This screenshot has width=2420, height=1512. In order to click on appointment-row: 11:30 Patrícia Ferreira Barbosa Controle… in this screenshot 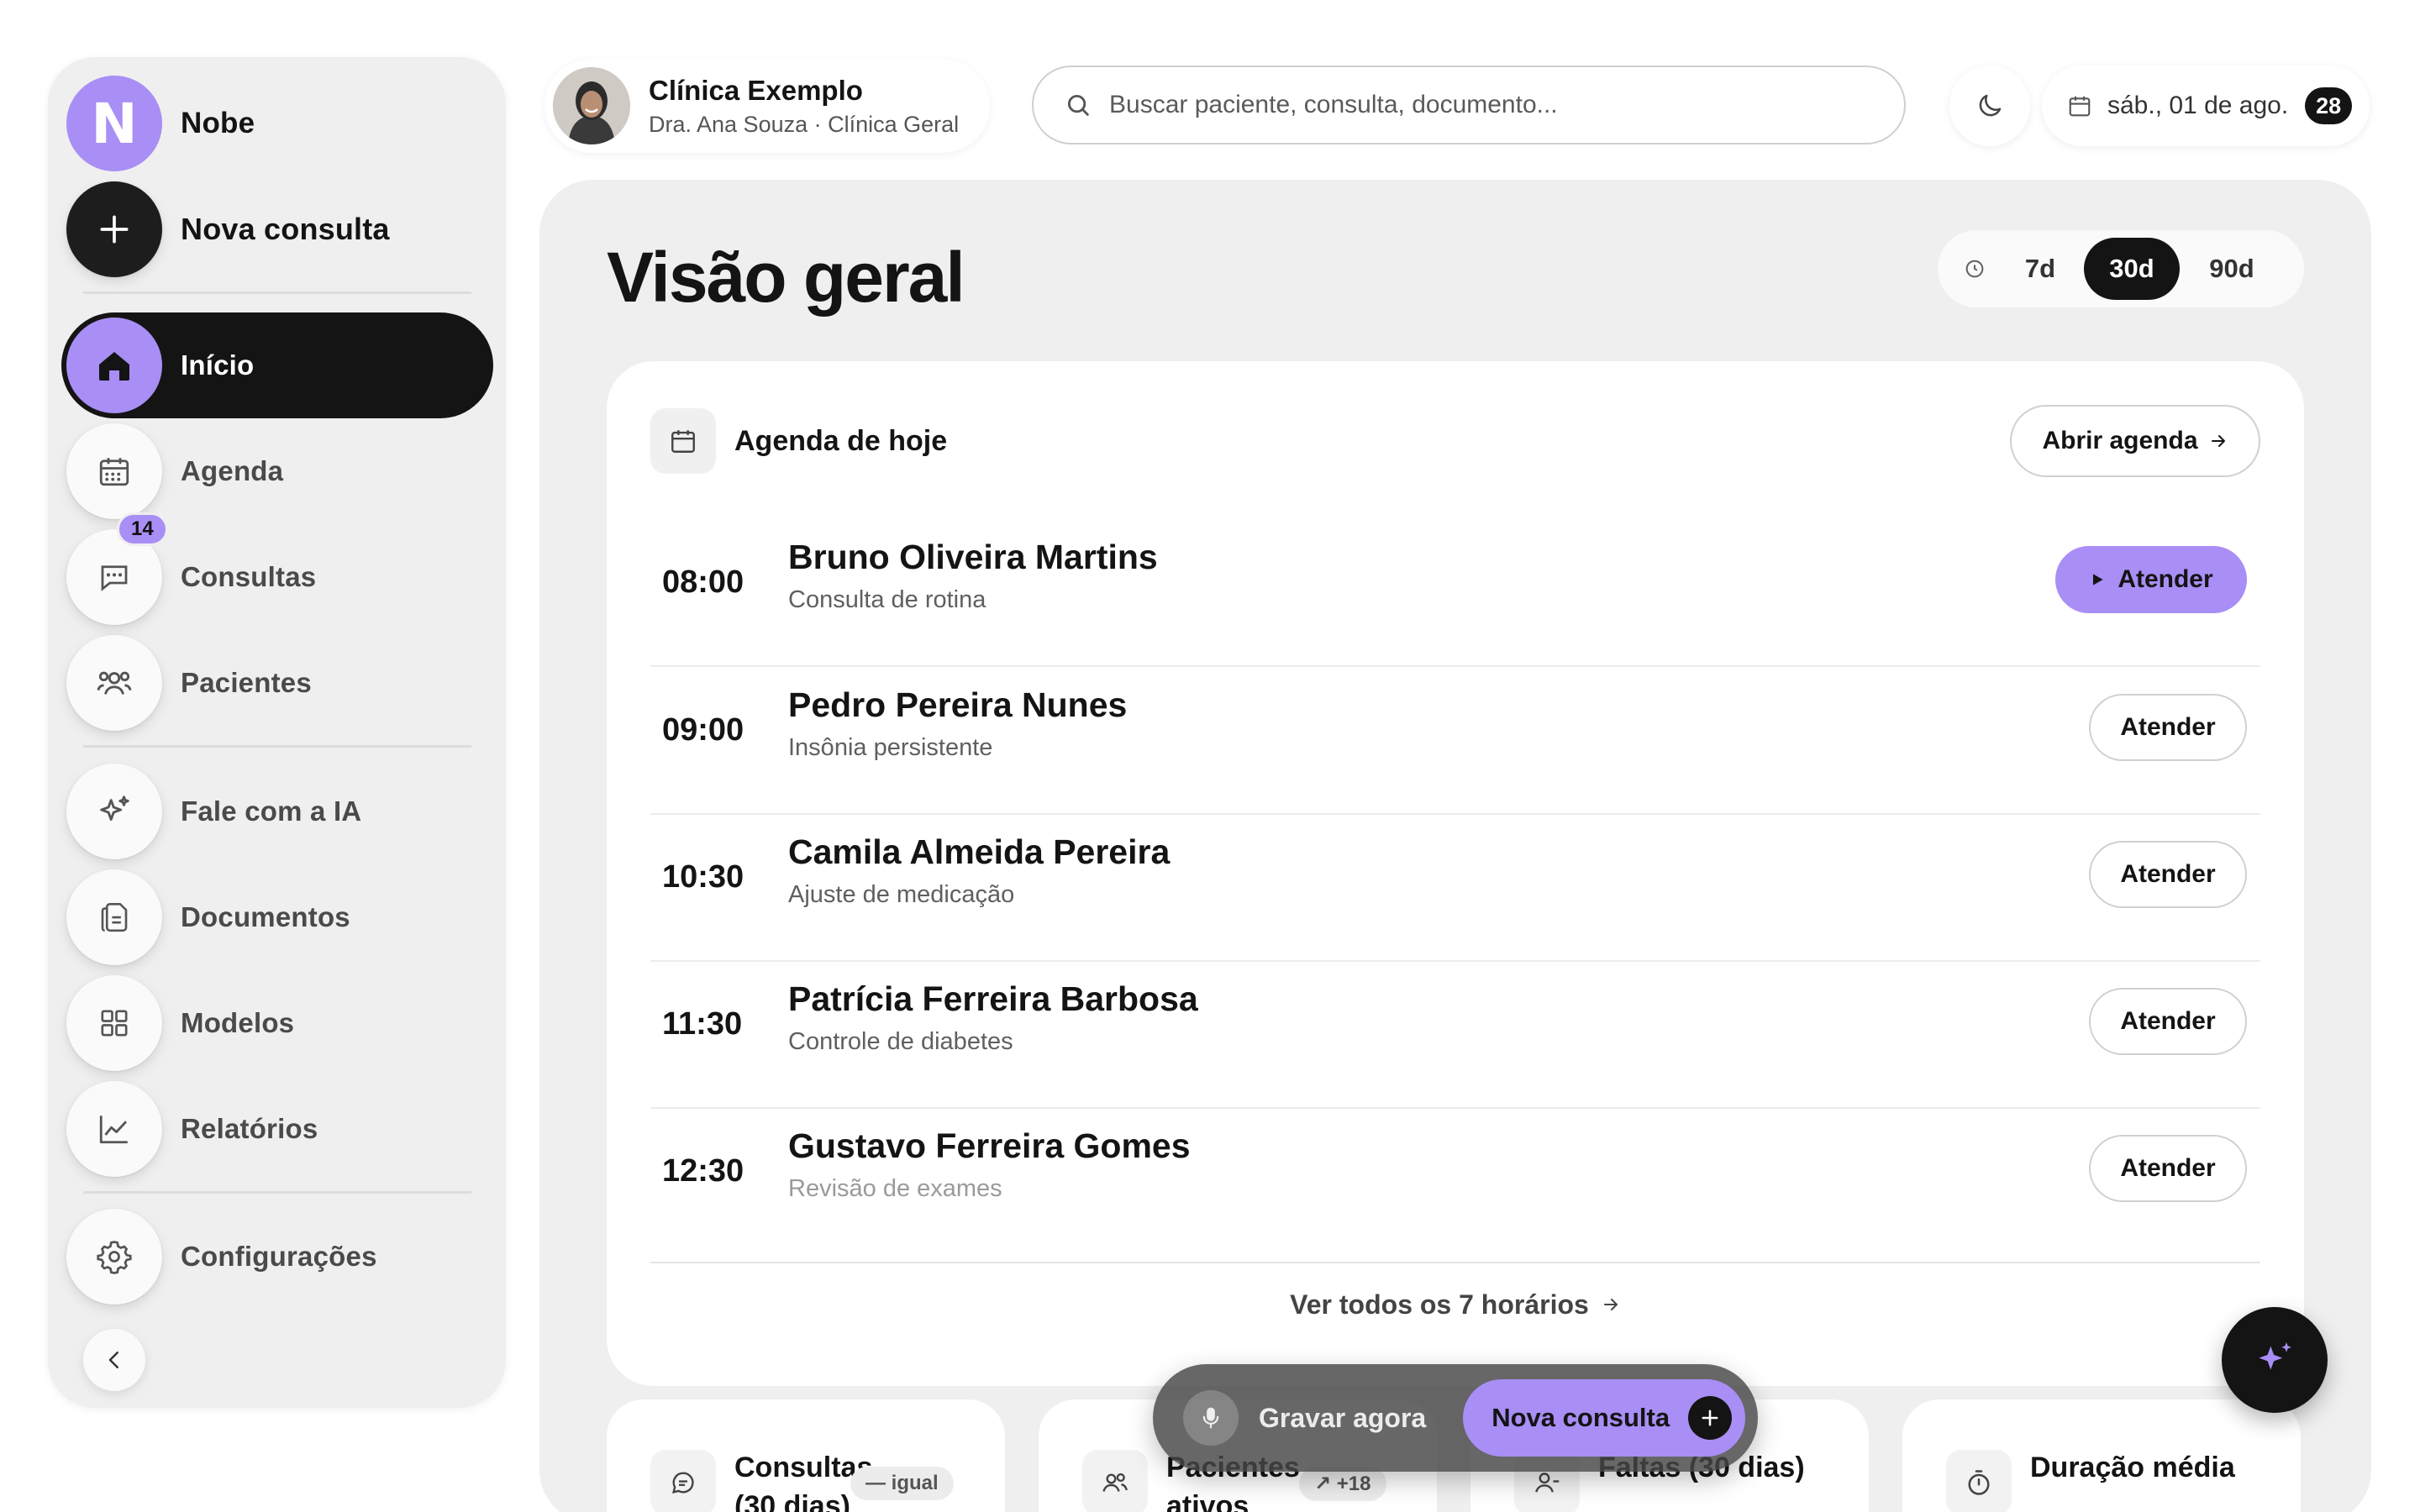, I will do `click(1455, 1036)`.